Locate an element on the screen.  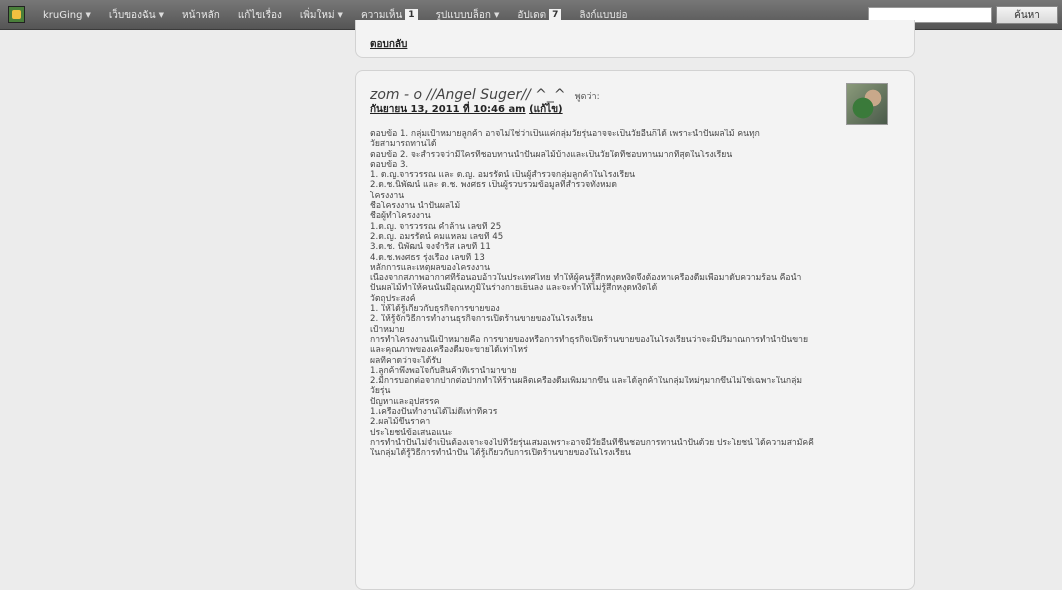
comment-says: พูดว่า: is located at coordinates (587, 97).